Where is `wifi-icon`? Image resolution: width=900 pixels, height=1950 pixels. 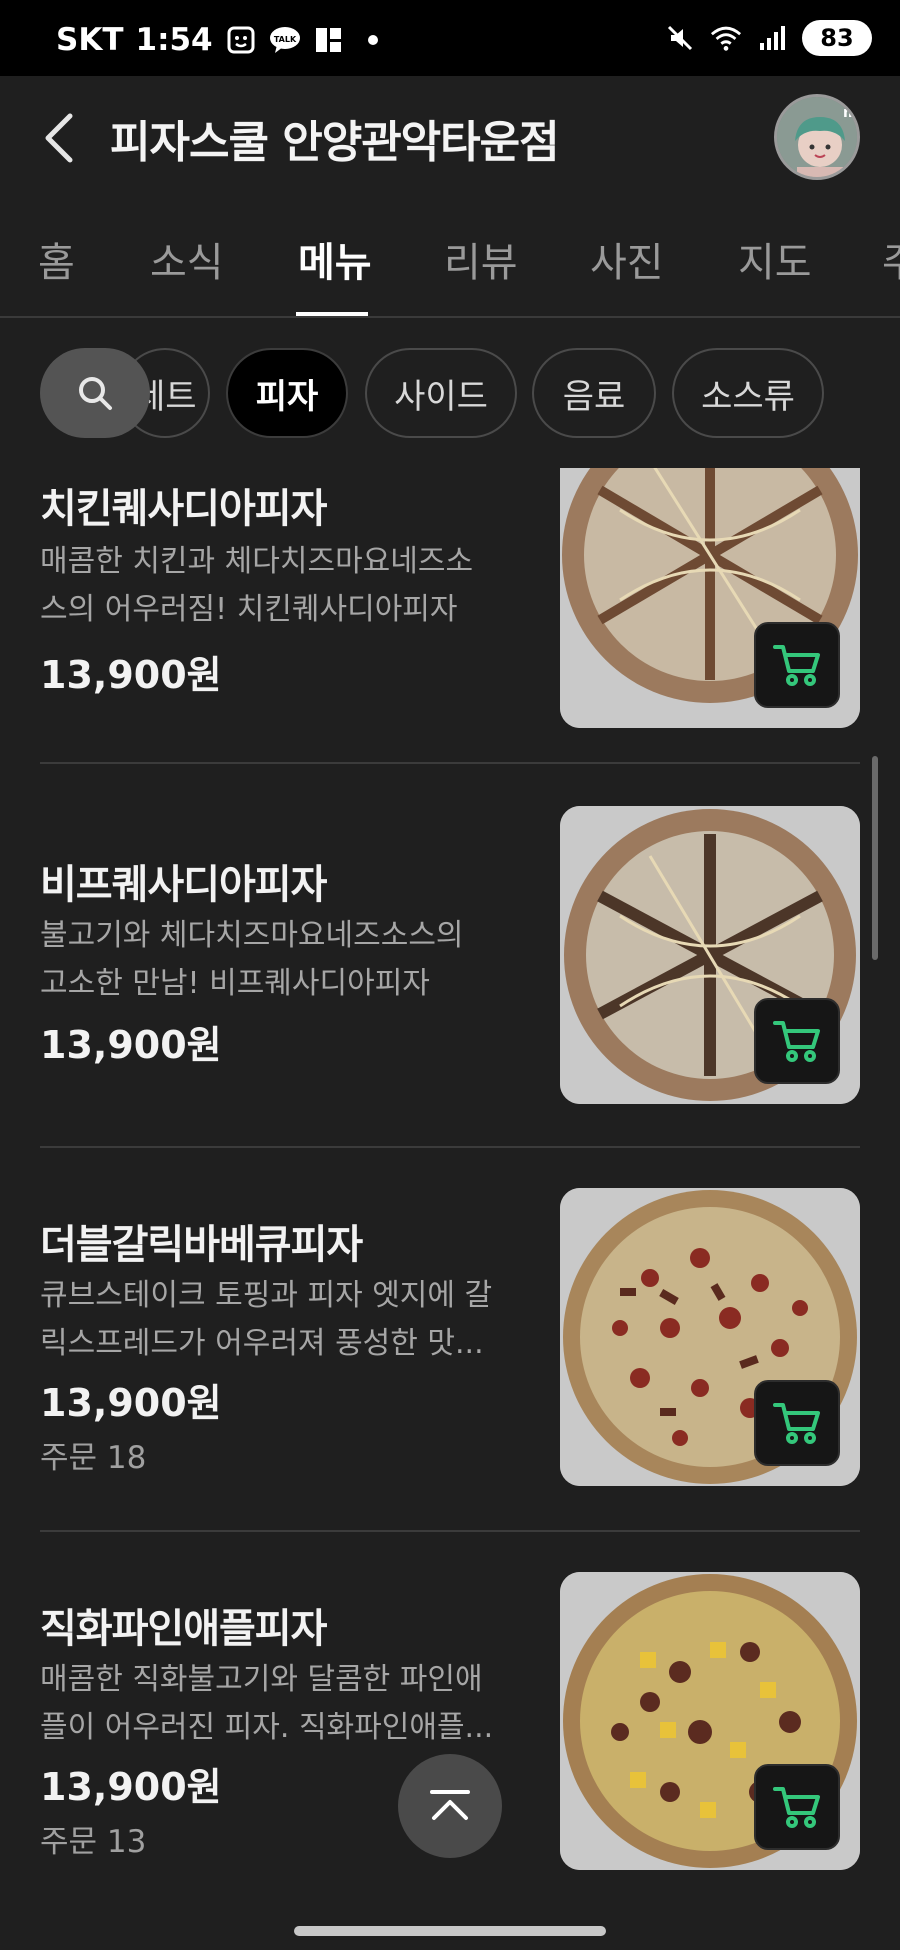
wifi-icon is located at coordinates (726, 38).